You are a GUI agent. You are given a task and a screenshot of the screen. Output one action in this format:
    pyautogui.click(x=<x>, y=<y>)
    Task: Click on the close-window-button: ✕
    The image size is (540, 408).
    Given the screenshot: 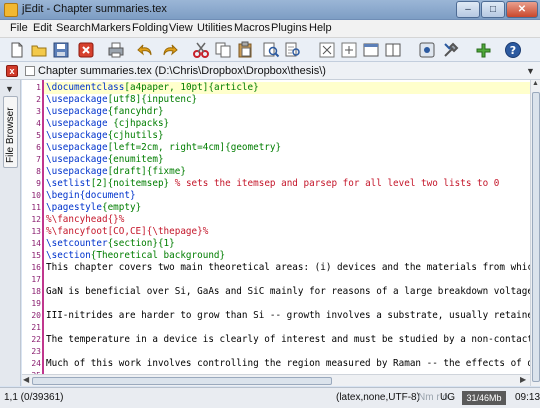 What is the action you would take?
    pyautogui.click(x=522, y=9)
    